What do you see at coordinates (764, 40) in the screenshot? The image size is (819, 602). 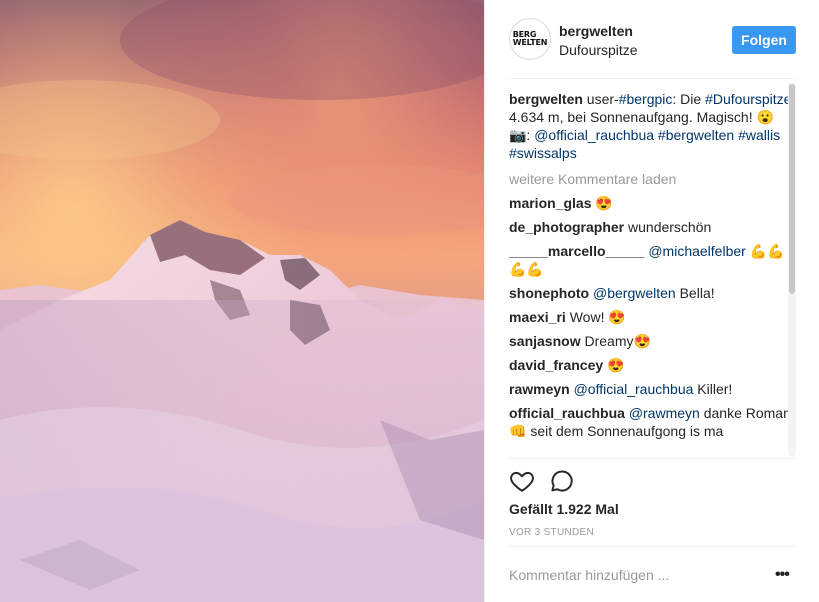 I see `follow-button: Folgen` at bounding box center [764, 40].